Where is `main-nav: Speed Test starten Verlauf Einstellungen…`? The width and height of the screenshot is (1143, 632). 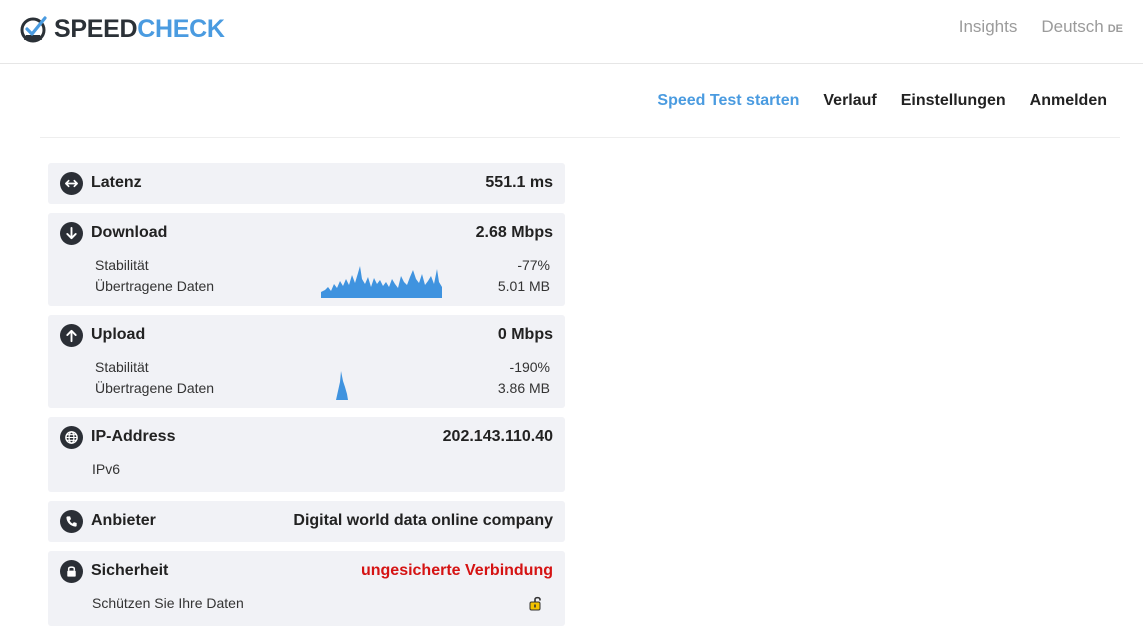 main-nav: Speed Test starten Verlauf Einstellungen… is located at coordinates (580, 101).